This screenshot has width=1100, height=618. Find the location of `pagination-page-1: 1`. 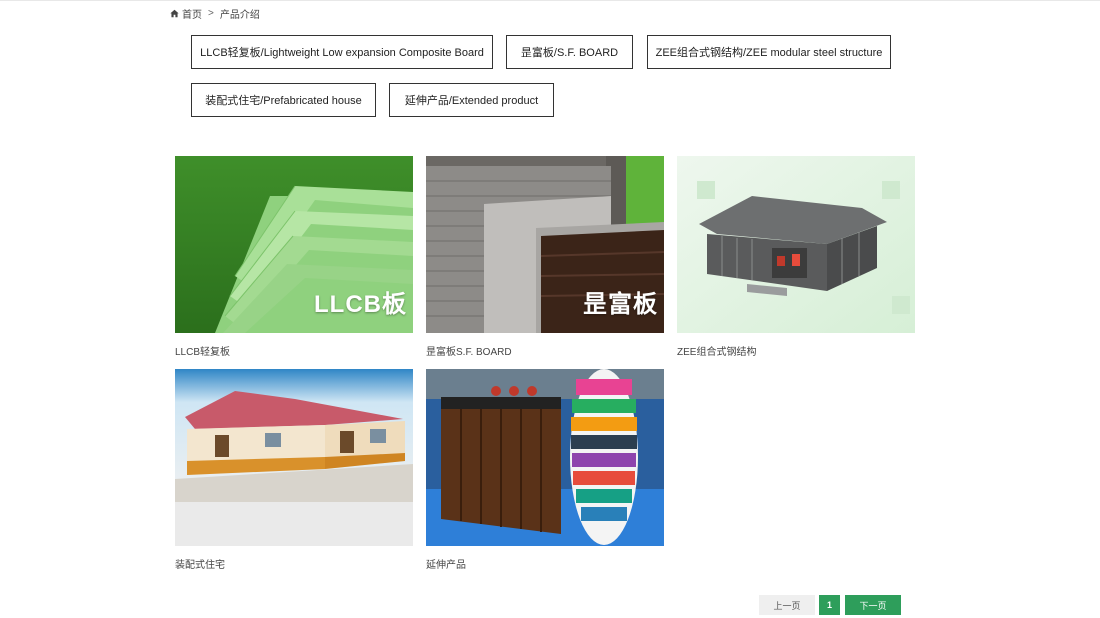

pagination-page-1: 1 is located at coordinates (829, 605).